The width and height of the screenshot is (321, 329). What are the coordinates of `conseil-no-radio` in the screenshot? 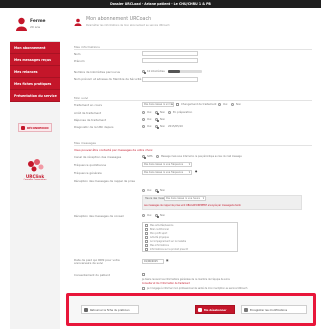 It's located at (157, 216).